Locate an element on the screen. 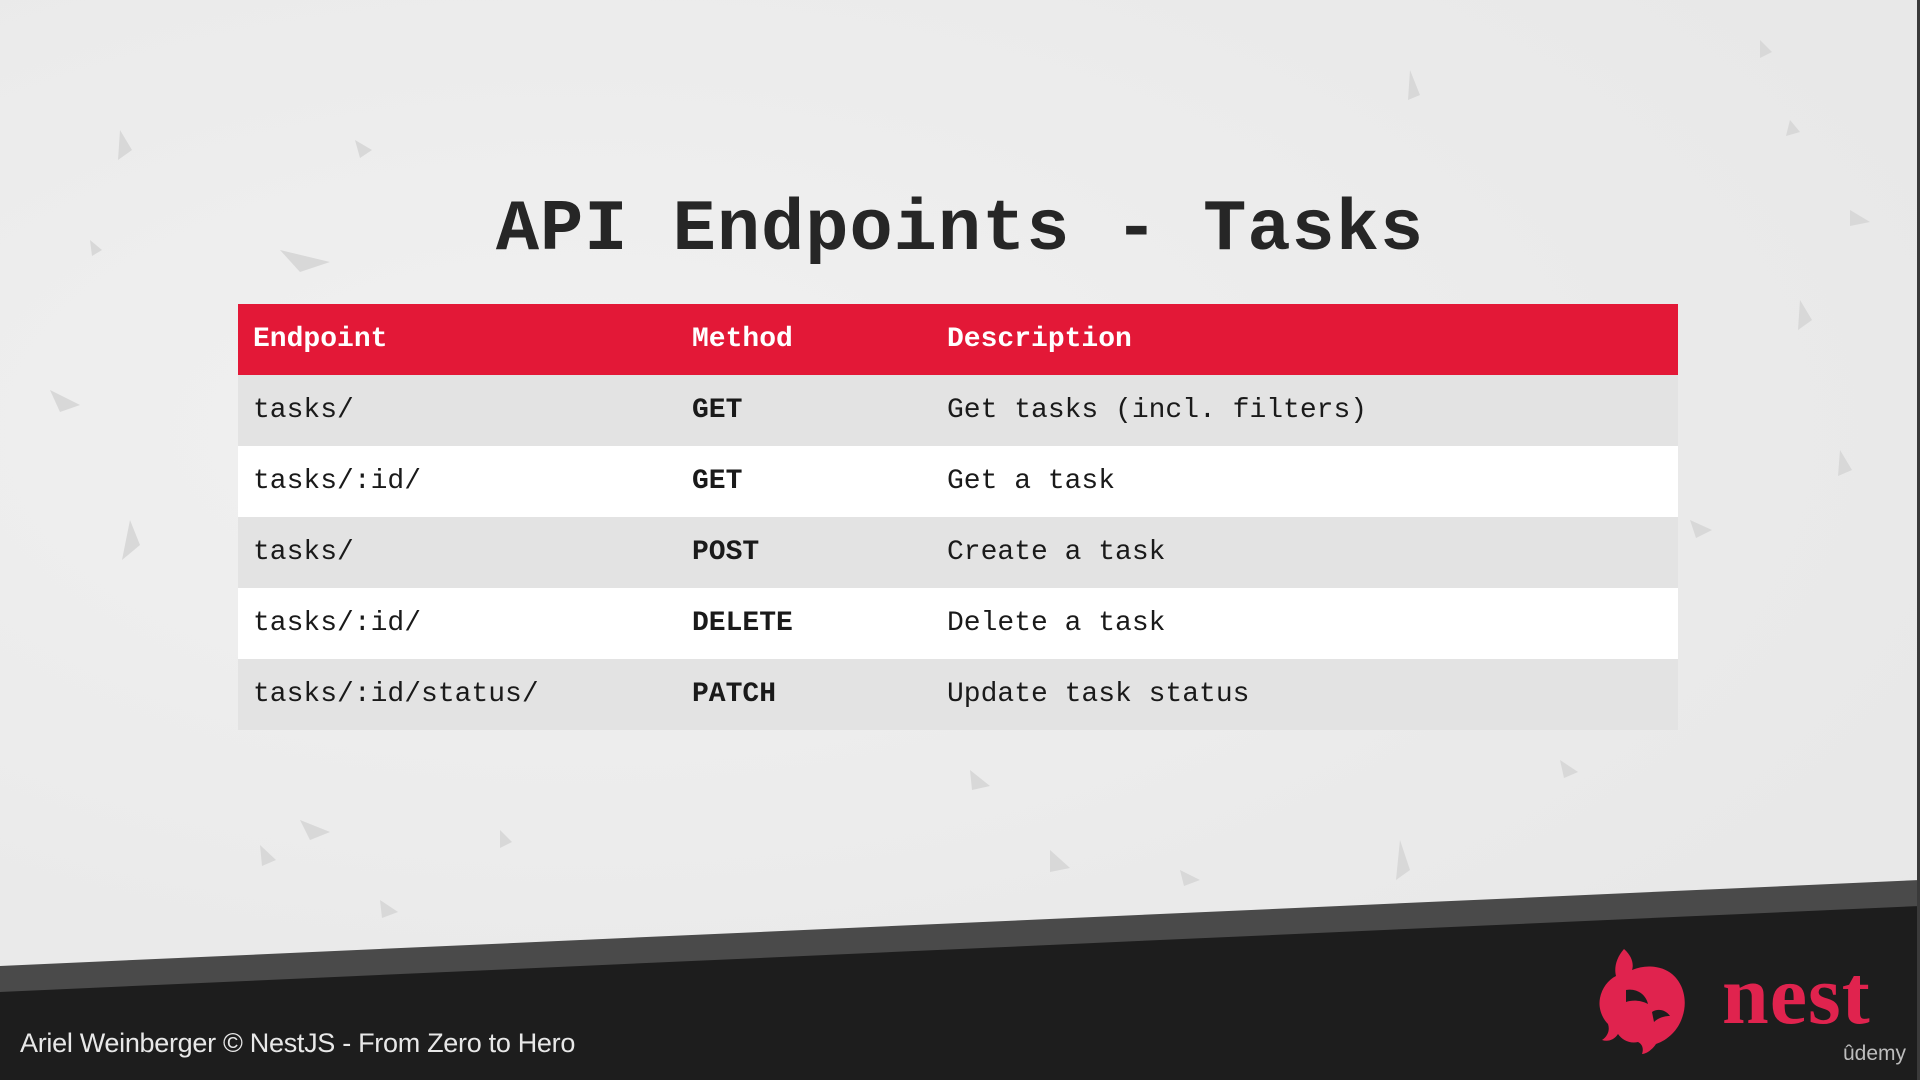 Image resolution: width=1920 pixels, height=1080 pixels. nestjs-logo-text: nest is located at coordinates (1796, 995).